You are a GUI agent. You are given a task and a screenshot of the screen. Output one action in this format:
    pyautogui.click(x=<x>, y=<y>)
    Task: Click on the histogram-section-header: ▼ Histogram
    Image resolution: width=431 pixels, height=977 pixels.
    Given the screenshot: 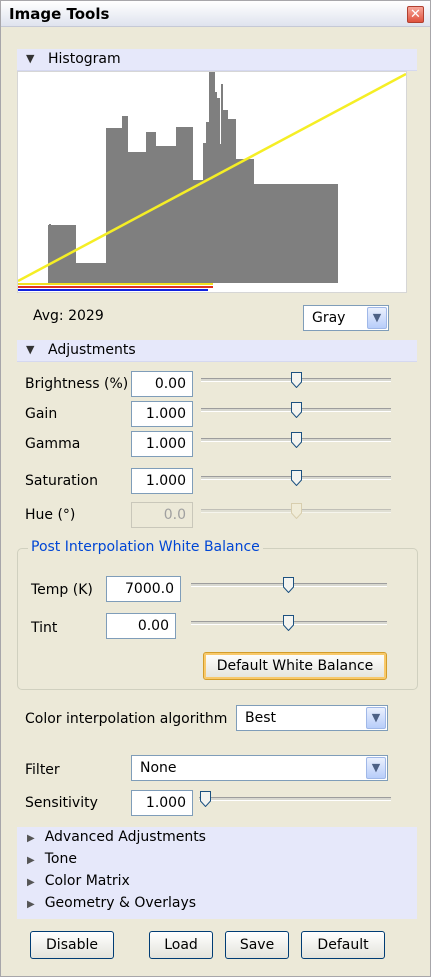 What is the action you would take?
    pyautogui.click(x=217, y=60)
    